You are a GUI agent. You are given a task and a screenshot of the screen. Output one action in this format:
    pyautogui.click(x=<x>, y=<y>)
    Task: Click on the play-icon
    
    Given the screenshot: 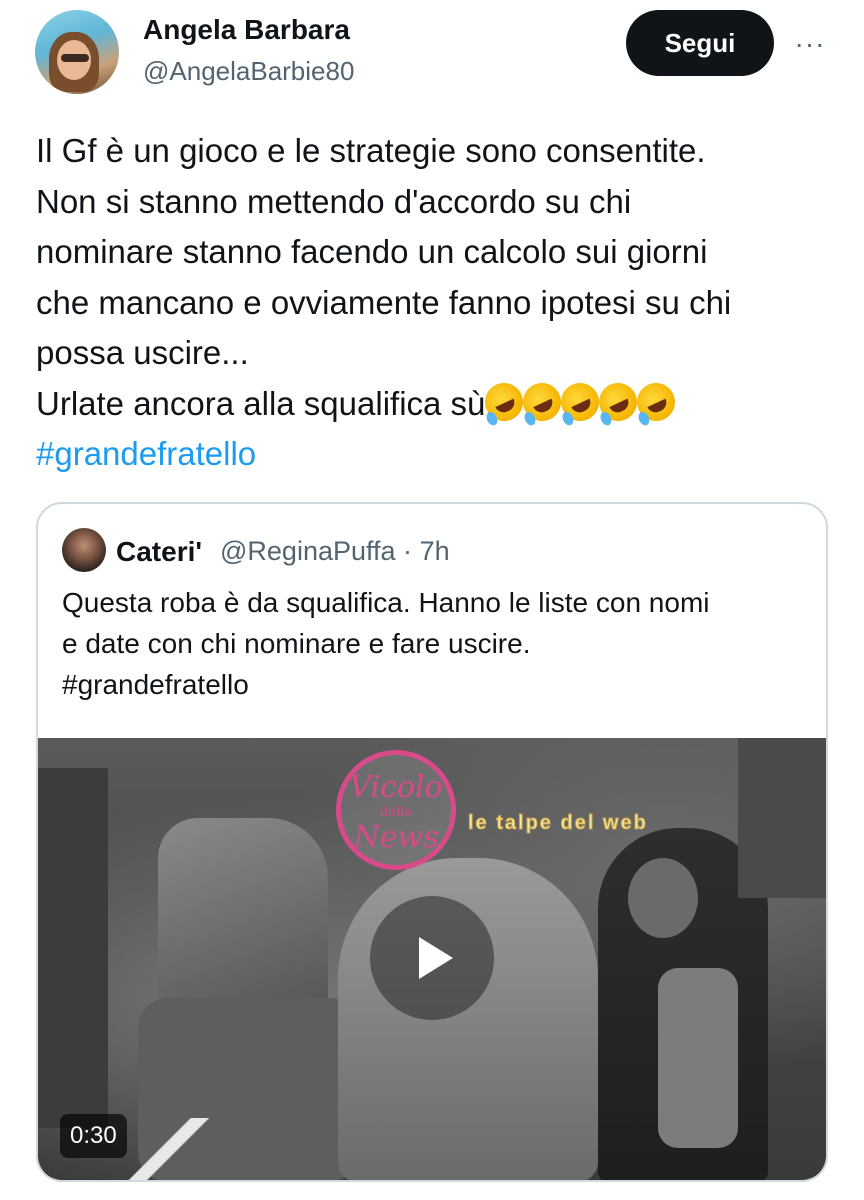 What is the action you would take?
    pyautogui.click(x=436, y=958)
    